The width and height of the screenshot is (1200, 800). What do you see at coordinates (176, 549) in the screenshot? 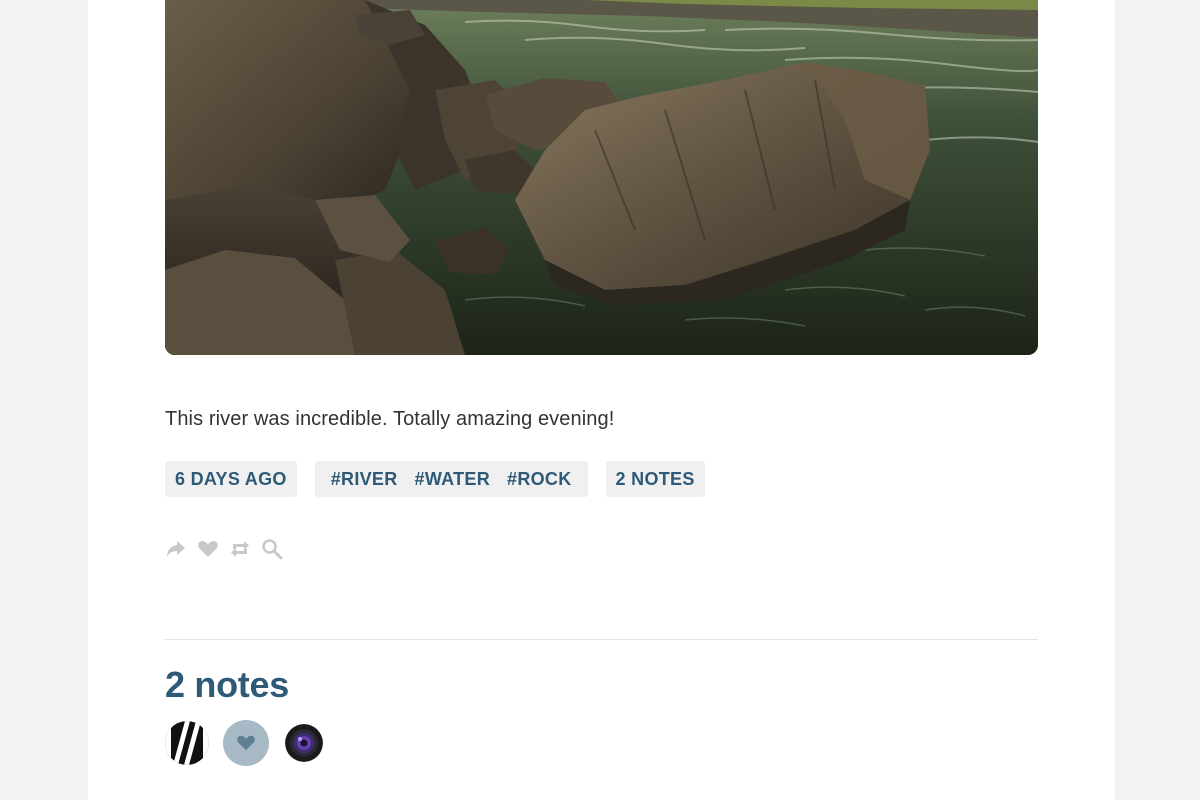
I see `share-icon` at bounding box center [176, 549].